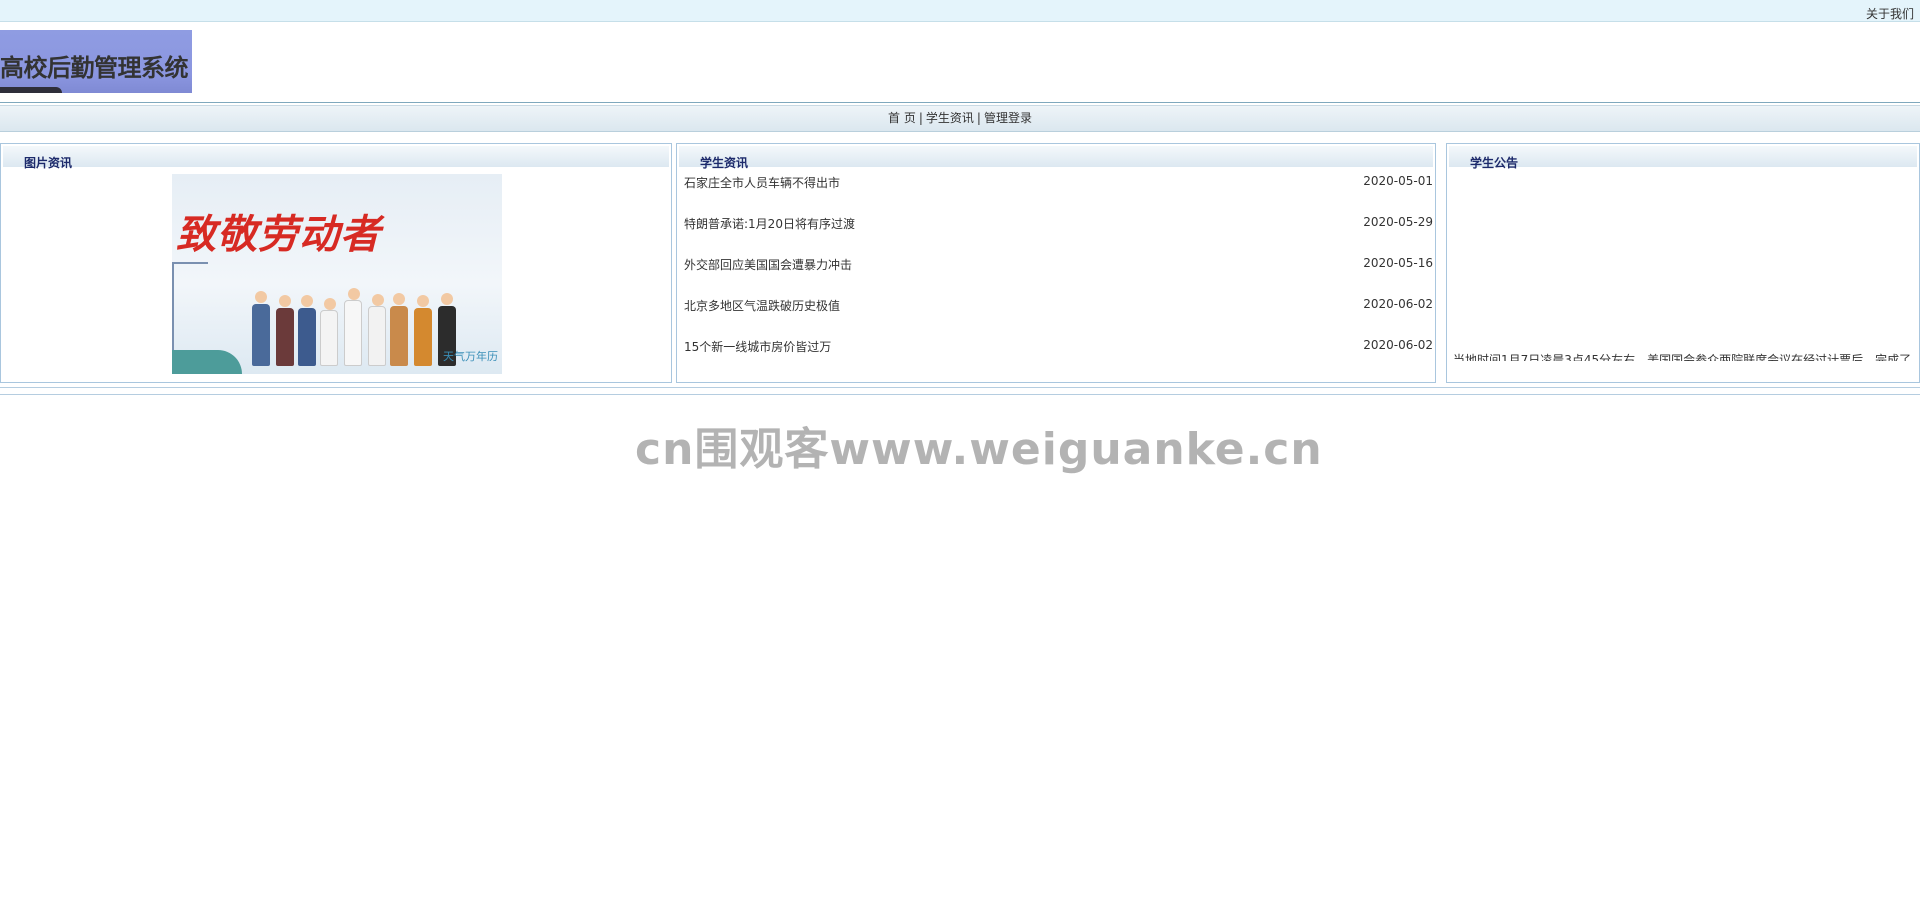 The width and height of the screenshot is (1920, 913). I want to click on list-item: 北京多地区气温跌破历史极值 2020-06-02, so click(1058, 317).